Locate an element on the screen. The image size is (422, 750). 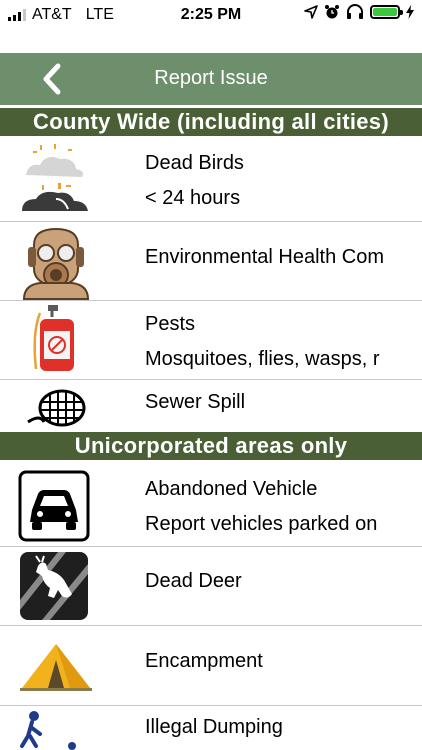
nav-bar: Report Issue is located at coordinates (211, 79).